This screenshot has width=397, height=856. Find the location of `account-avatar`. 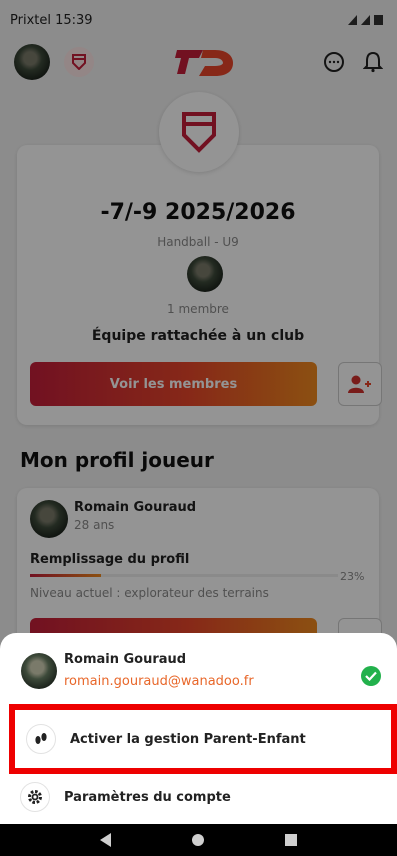

account-avatar is located at coordinates (39, 671).